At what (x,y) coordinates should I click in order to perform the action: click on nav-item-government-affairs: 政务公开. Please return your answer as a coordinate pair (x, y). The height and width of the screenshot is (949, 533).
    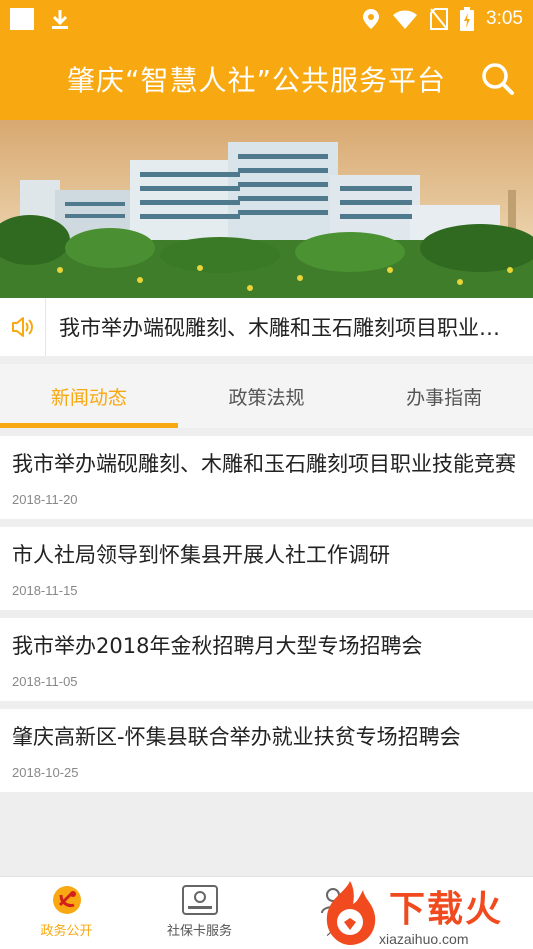
    Looking at the image, I should click on (66, 913).